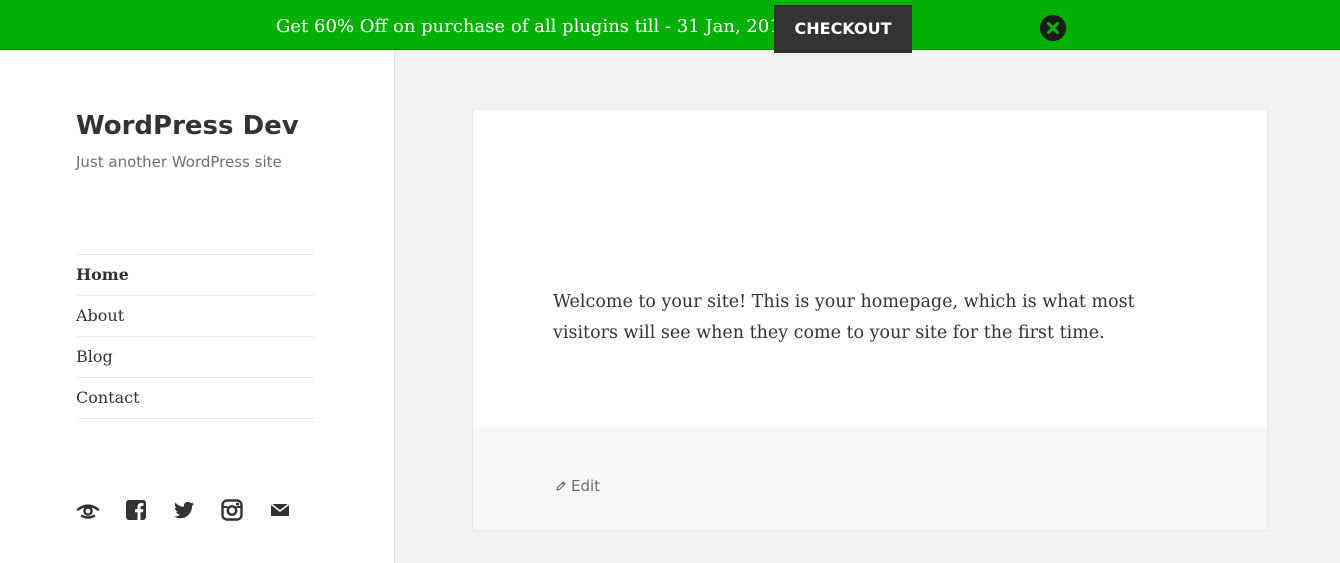  What do you see at coordinates (195, 316) in the screenshot?
I see `nav-item-about: About` at bounding box center [195, 316].